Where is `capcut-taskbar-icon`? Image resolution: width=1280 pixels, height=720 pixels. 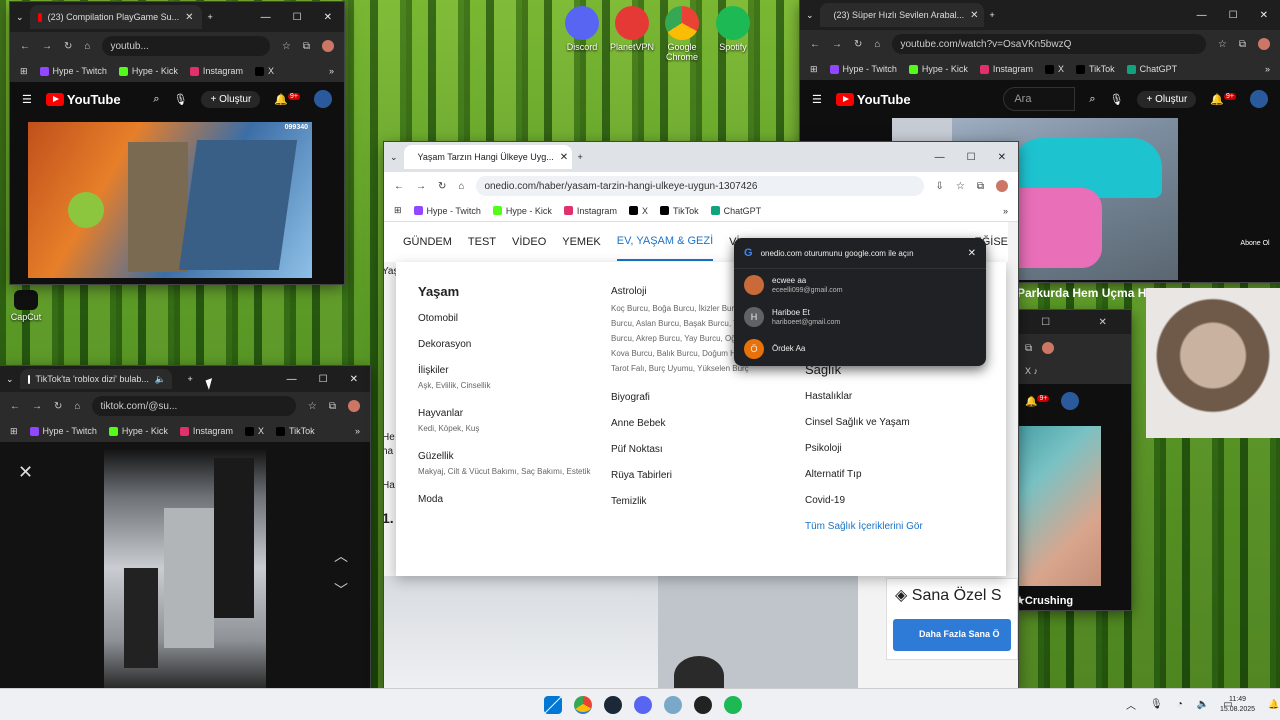 capcut-taskbar-icon is located at coordinates (673, 704).